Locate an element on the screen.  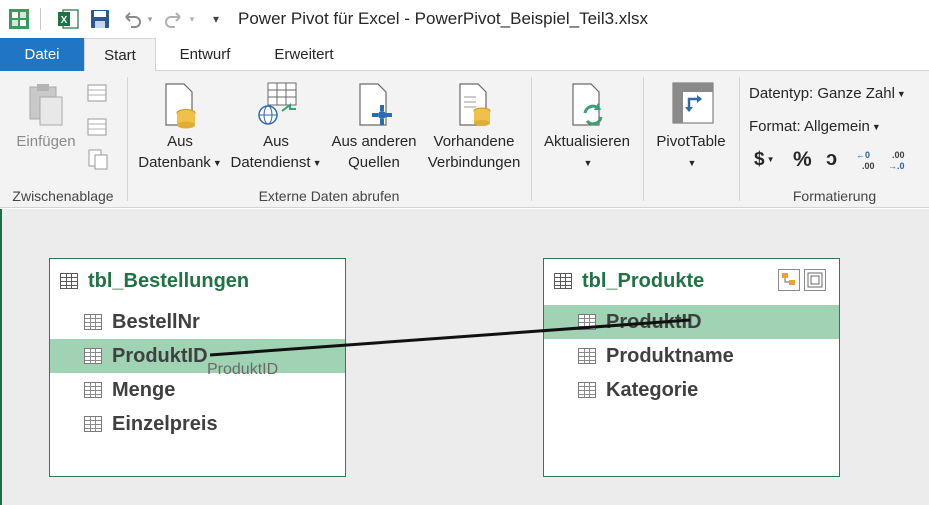
customize-qat-icon: ▾ is located at coordinates (216, 19).